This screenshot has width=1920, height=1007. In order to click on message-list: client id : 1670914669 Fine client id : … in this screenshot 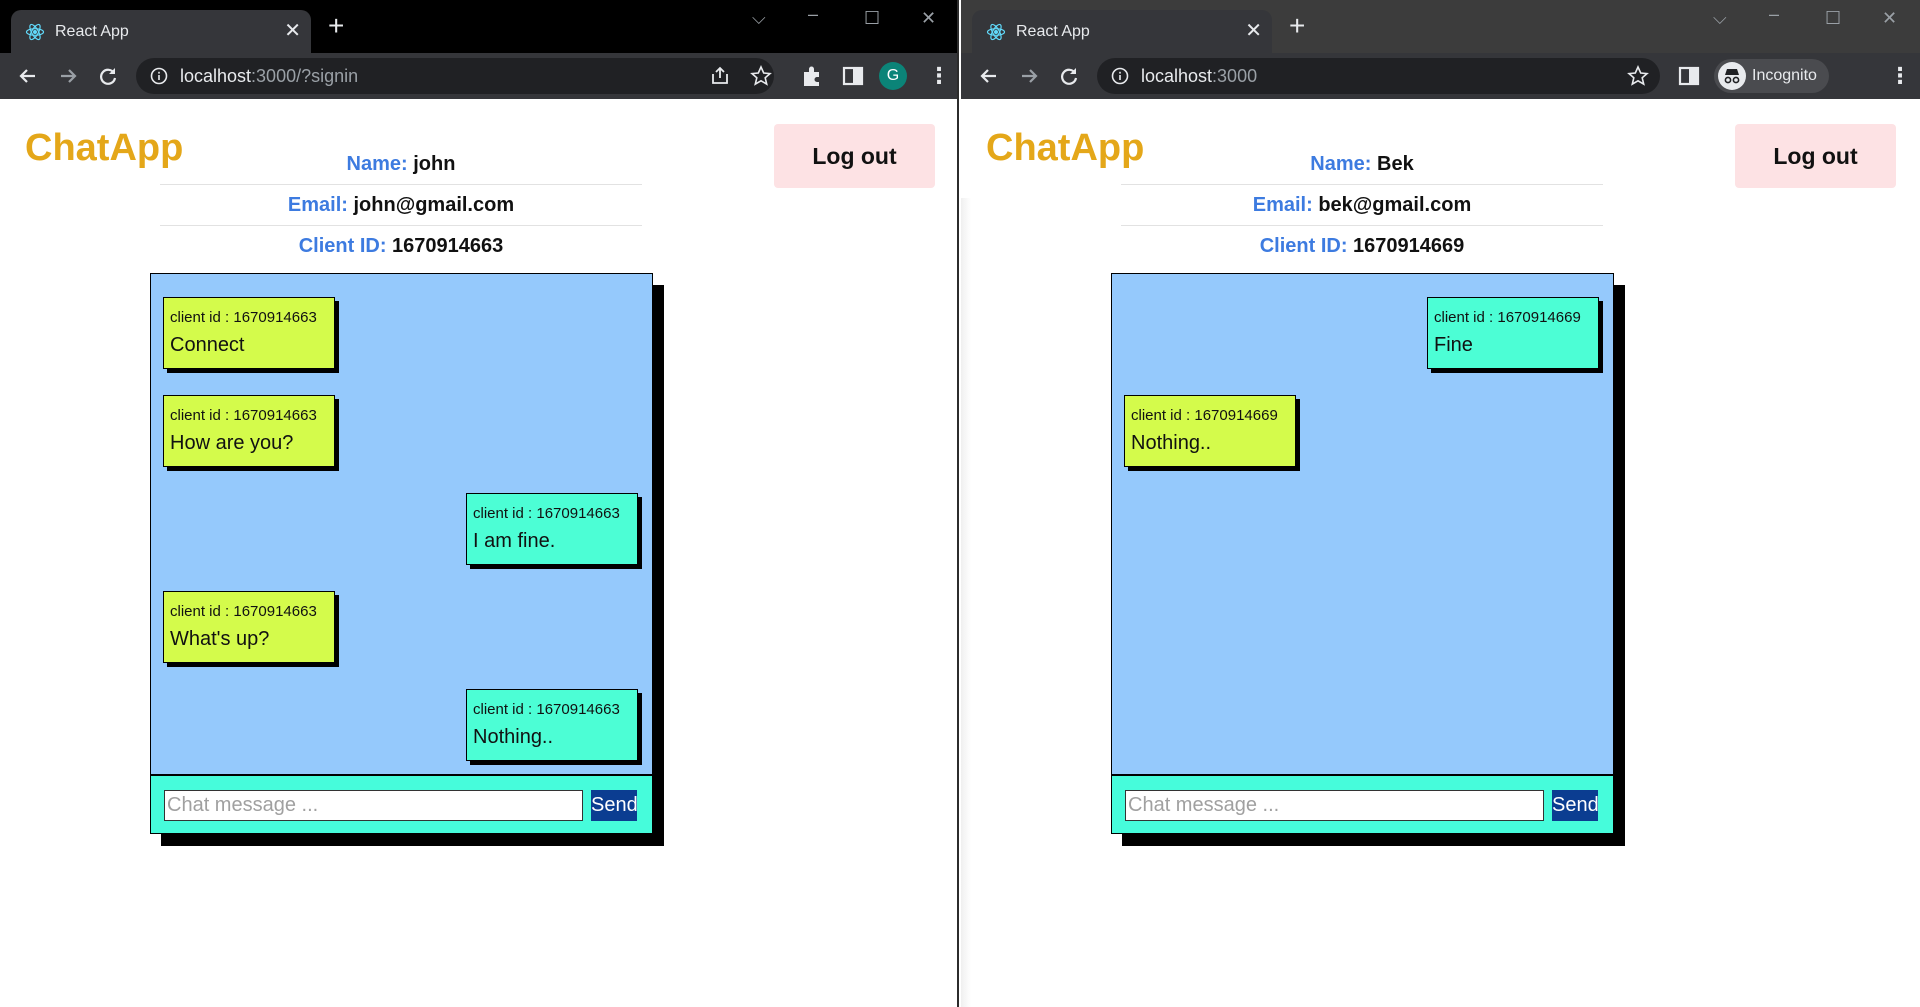, I will do `click(1362, 524)`.